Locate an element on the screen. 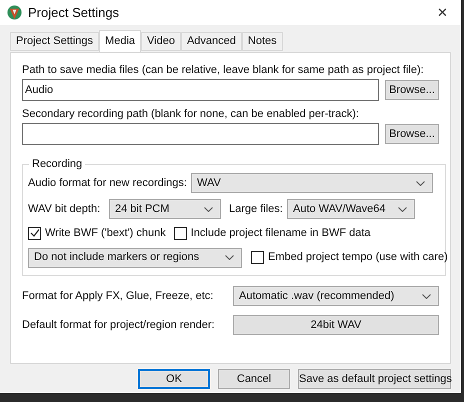 Image resolution: width=464 pixels, height=402 pixels. checkbox-label: Include project filename in BWF data is located at coordinates (280, 233).